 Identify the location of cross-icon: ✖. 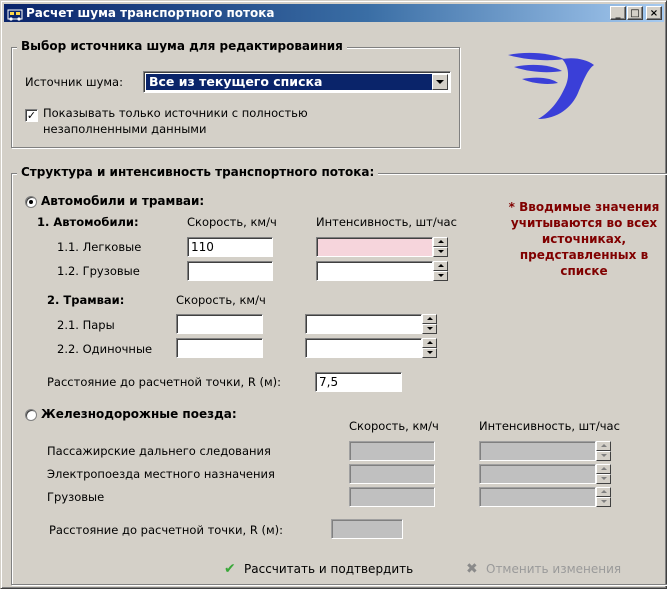
(472, 569).